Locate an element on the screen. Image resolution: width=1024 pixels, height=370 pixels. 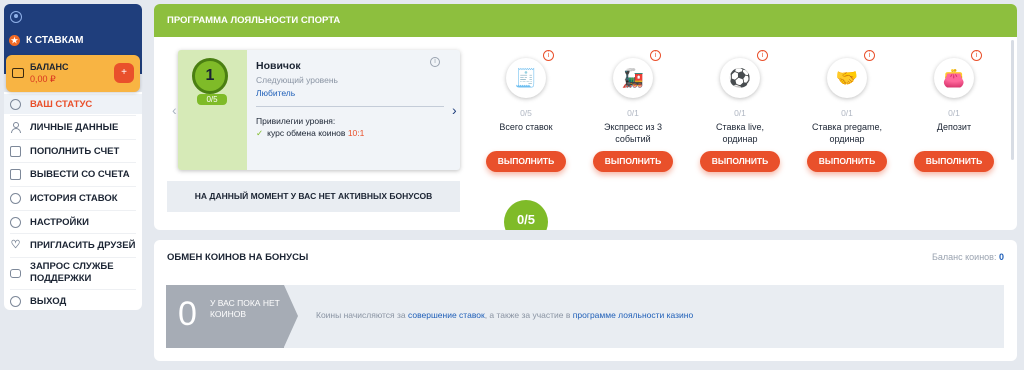
bets-link: совершение ставок is located at coordinates (446, 315).